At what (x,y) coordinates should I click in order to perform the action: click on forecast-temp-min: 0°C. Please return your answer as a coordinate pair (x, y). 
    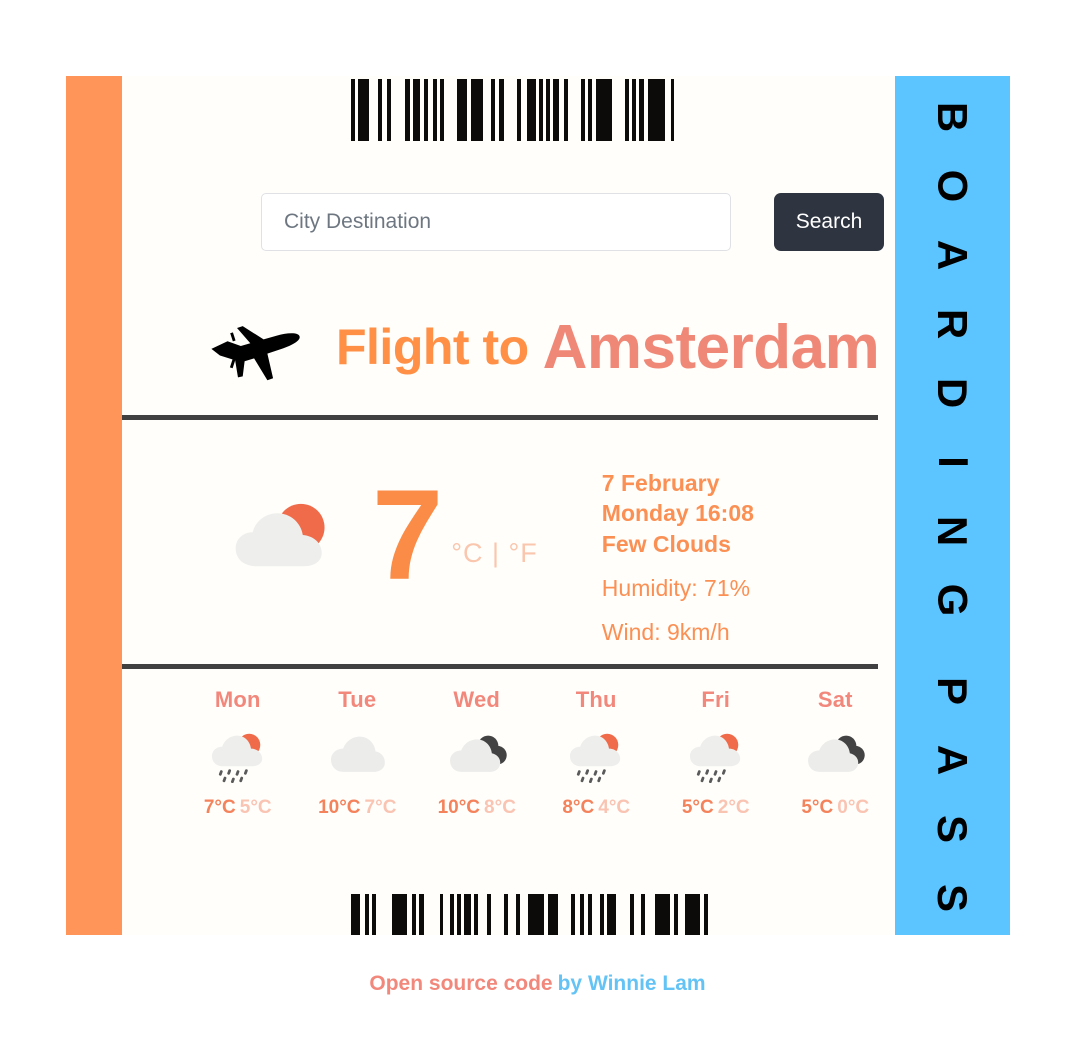
    Looking at the image, I should click on (853, 807).